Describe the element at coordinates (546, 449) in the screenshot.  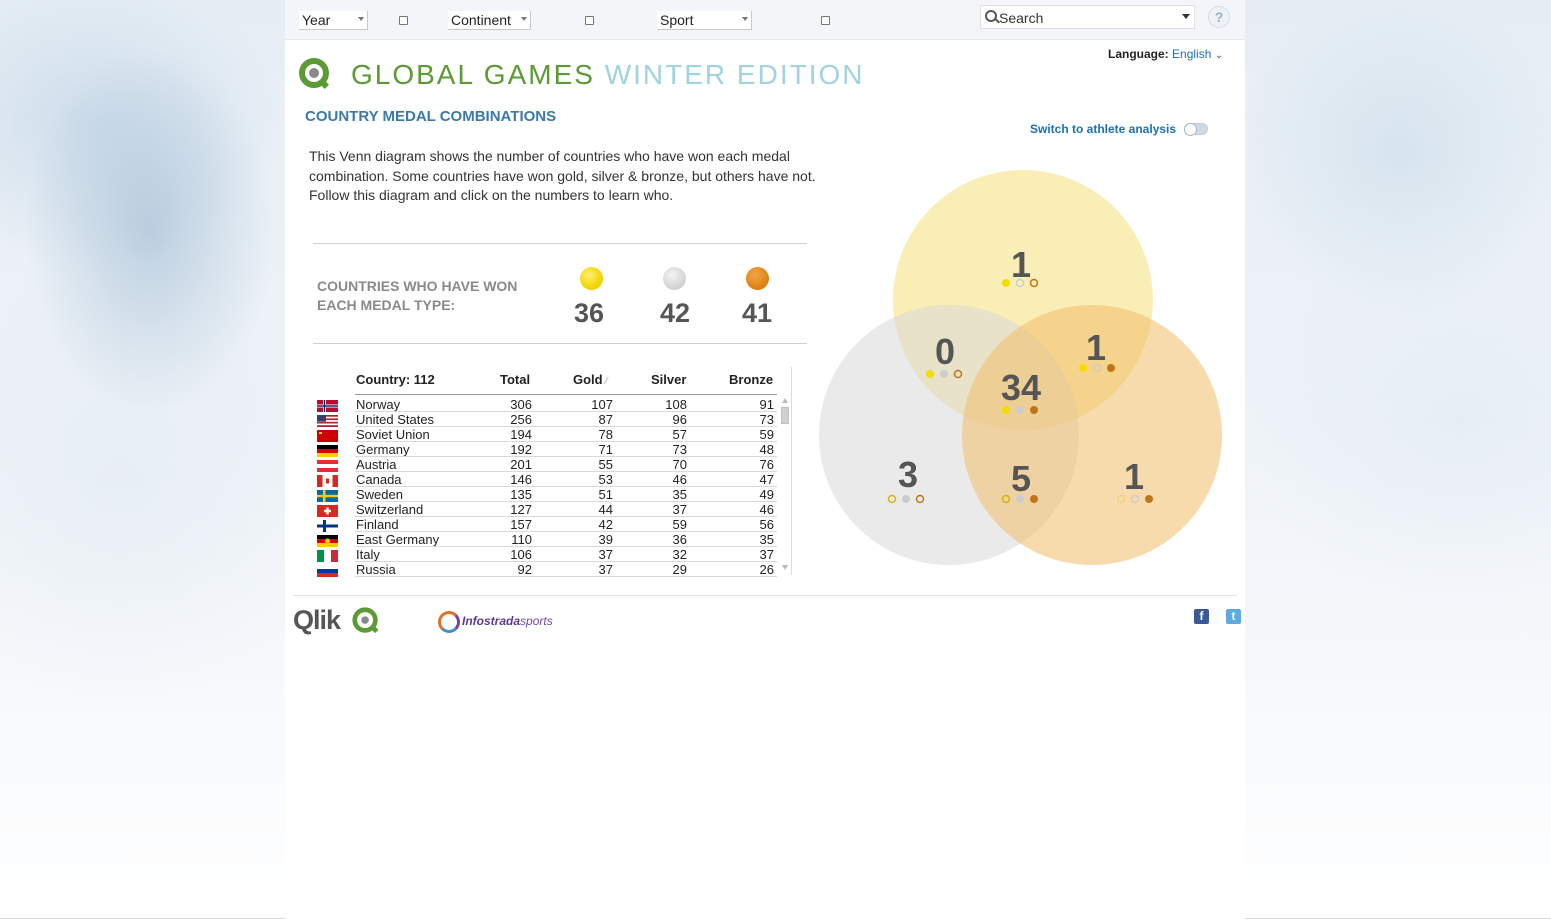
I see `table-row: Germany 192 71 73 48` at that location.